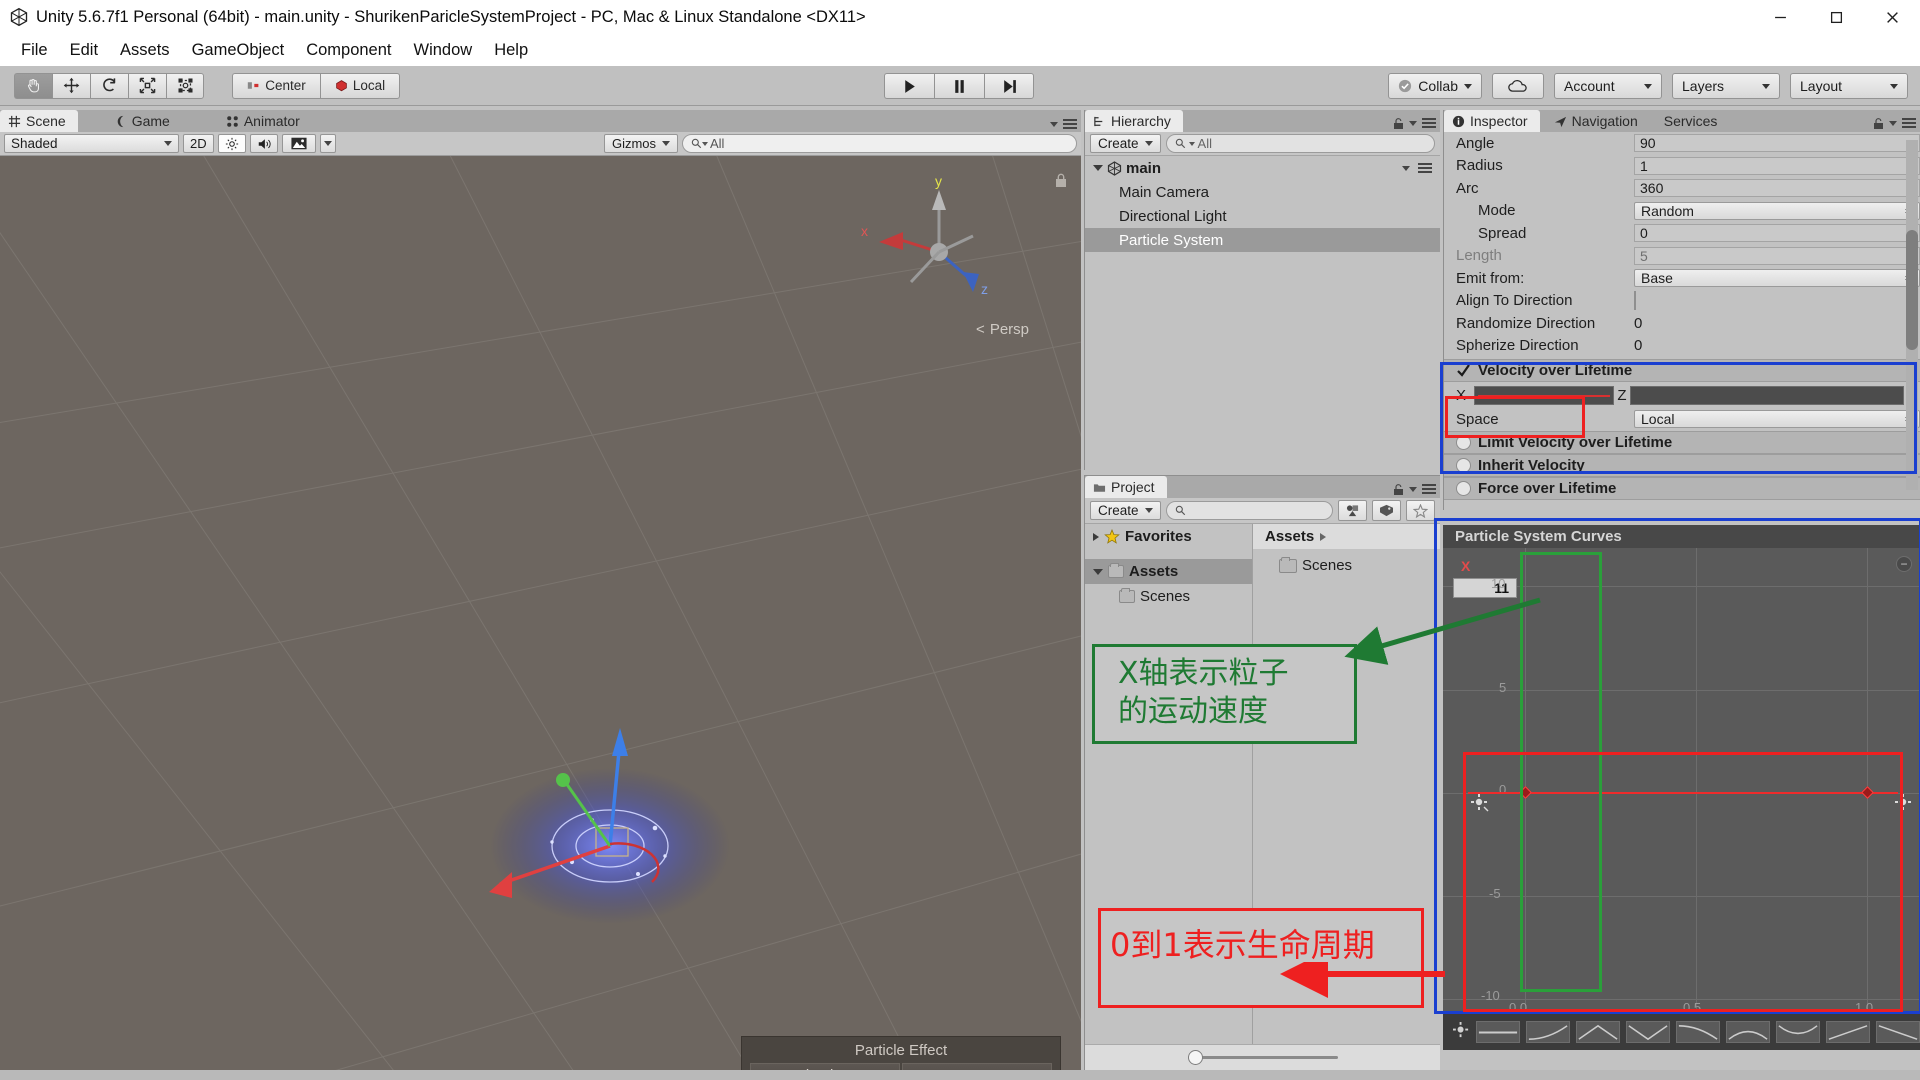  Describe the element at coordinates (1420, 510) in the screenshot. I see `favorite-button` at that location.